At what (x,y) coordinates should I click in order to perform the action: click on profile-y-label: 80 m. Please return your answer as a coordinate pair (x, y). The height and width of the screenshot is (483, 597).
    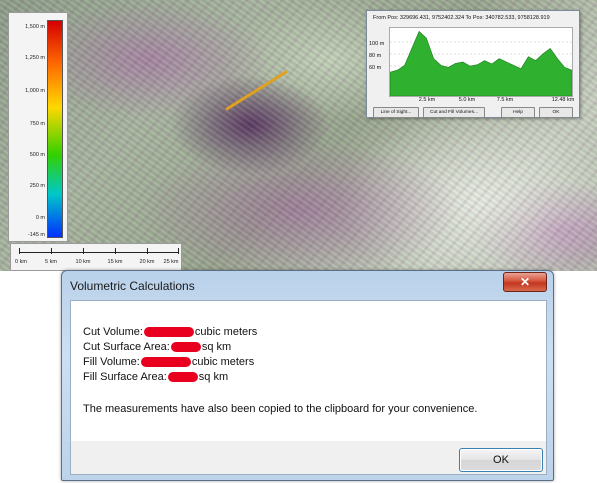
    Looking at the image, I should click on (375, 56).